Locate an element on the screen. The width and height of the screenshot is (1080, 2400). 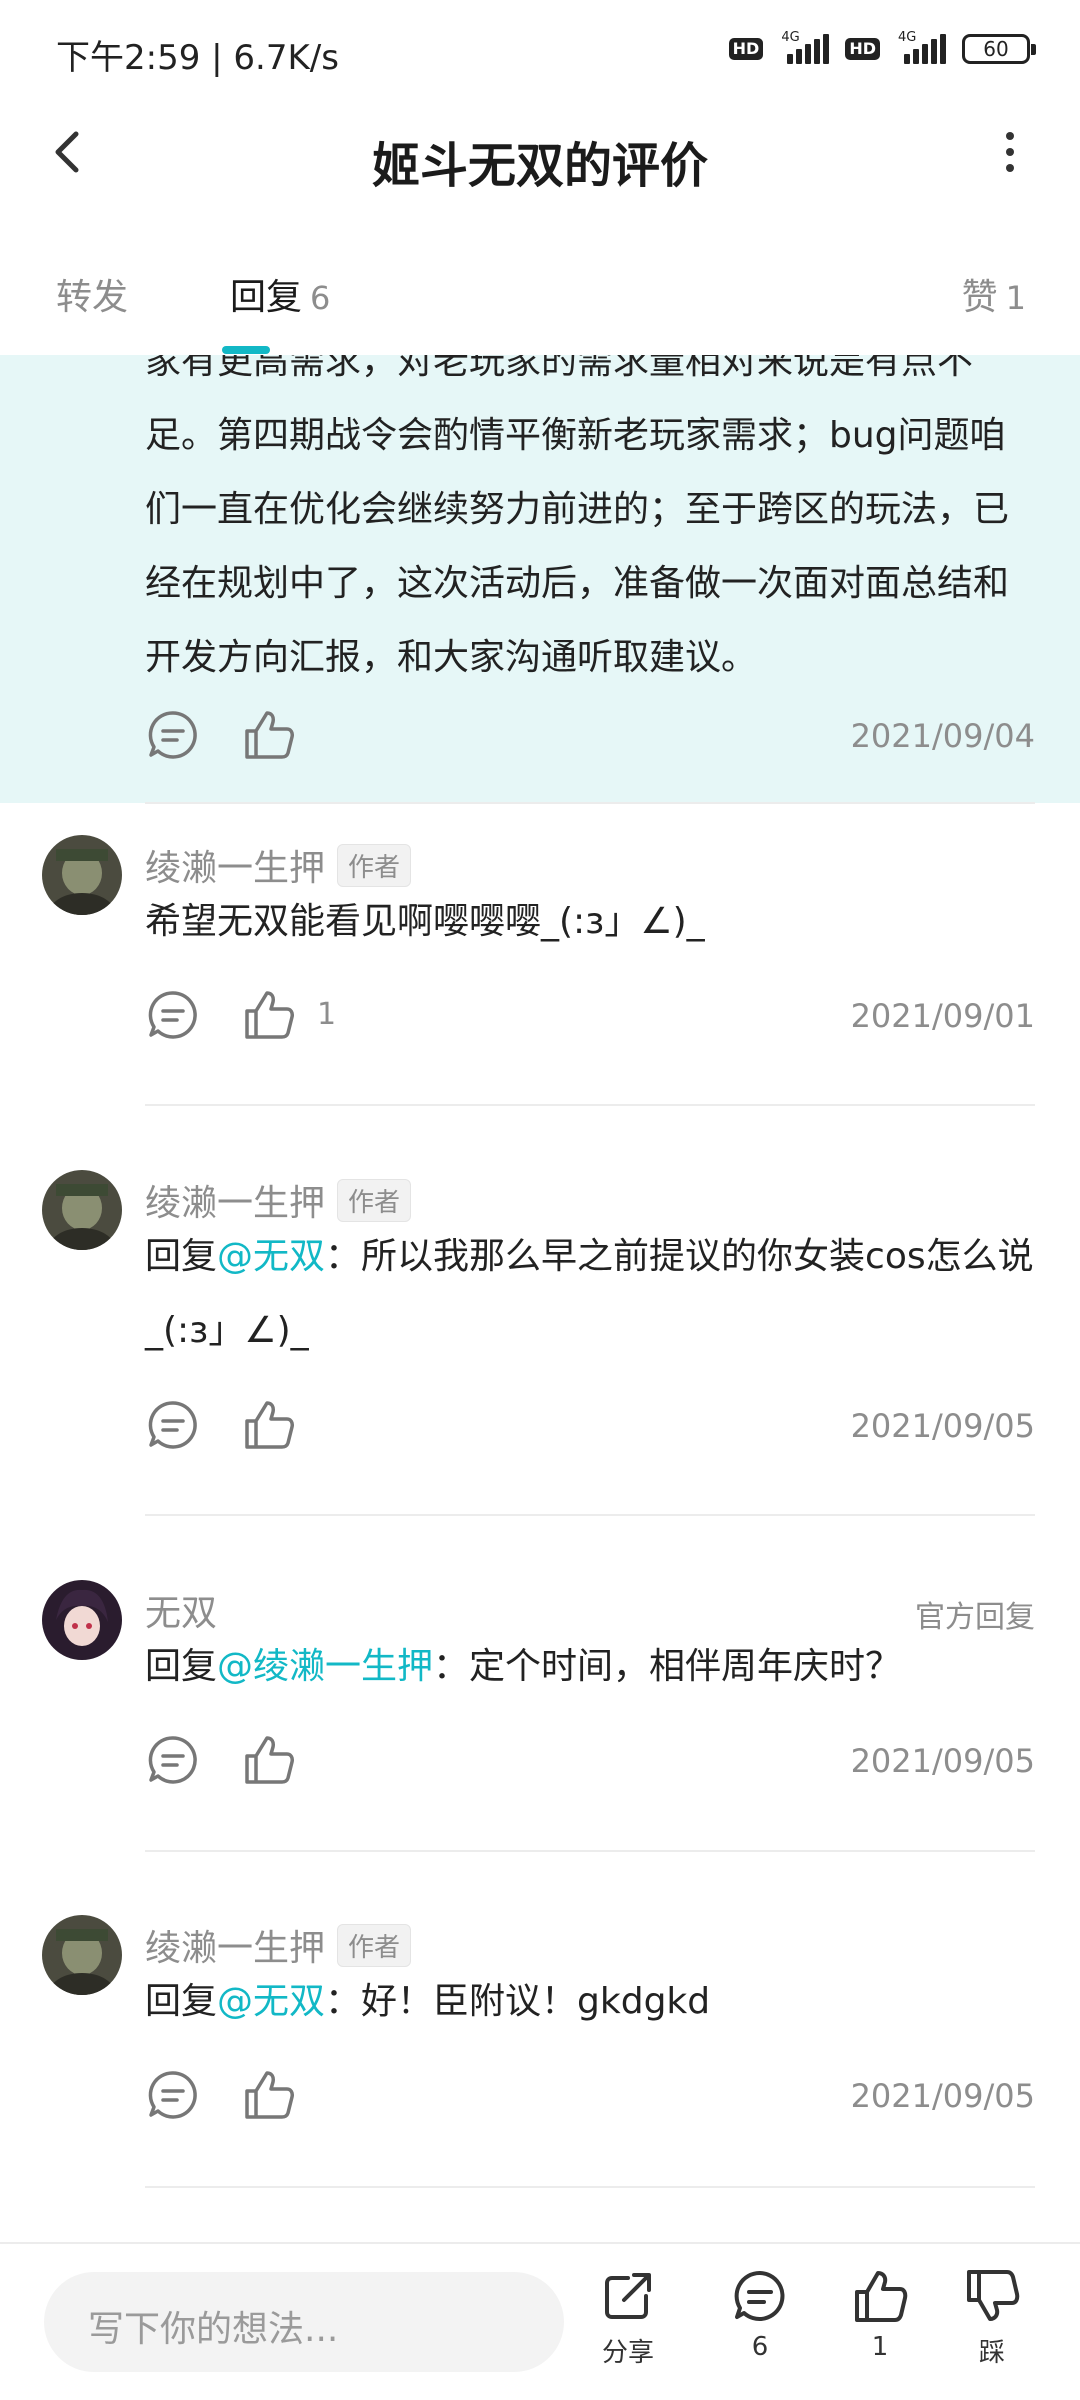
like-button: 1 is located at coordinates (880, 2314).